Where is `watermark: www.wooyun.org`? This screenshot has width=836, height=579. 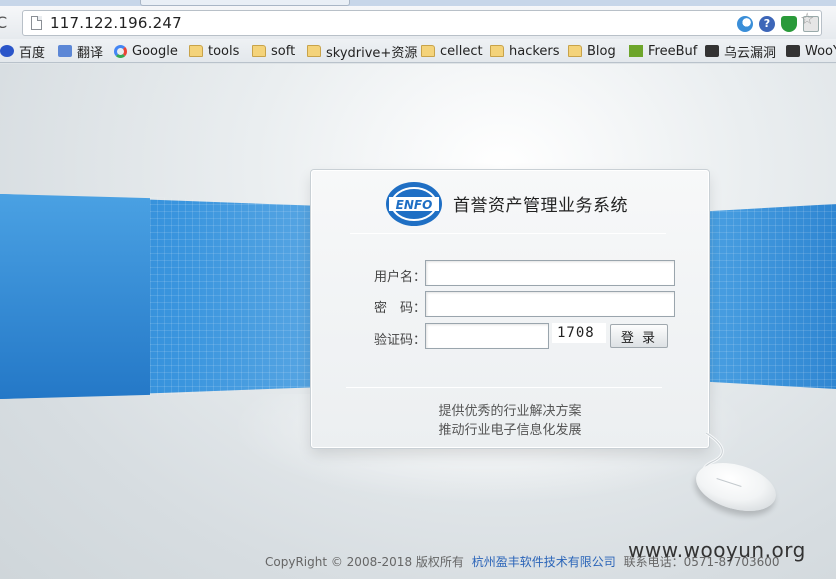
watermark: www.wooyun.org is located at coordinates (717, 550).